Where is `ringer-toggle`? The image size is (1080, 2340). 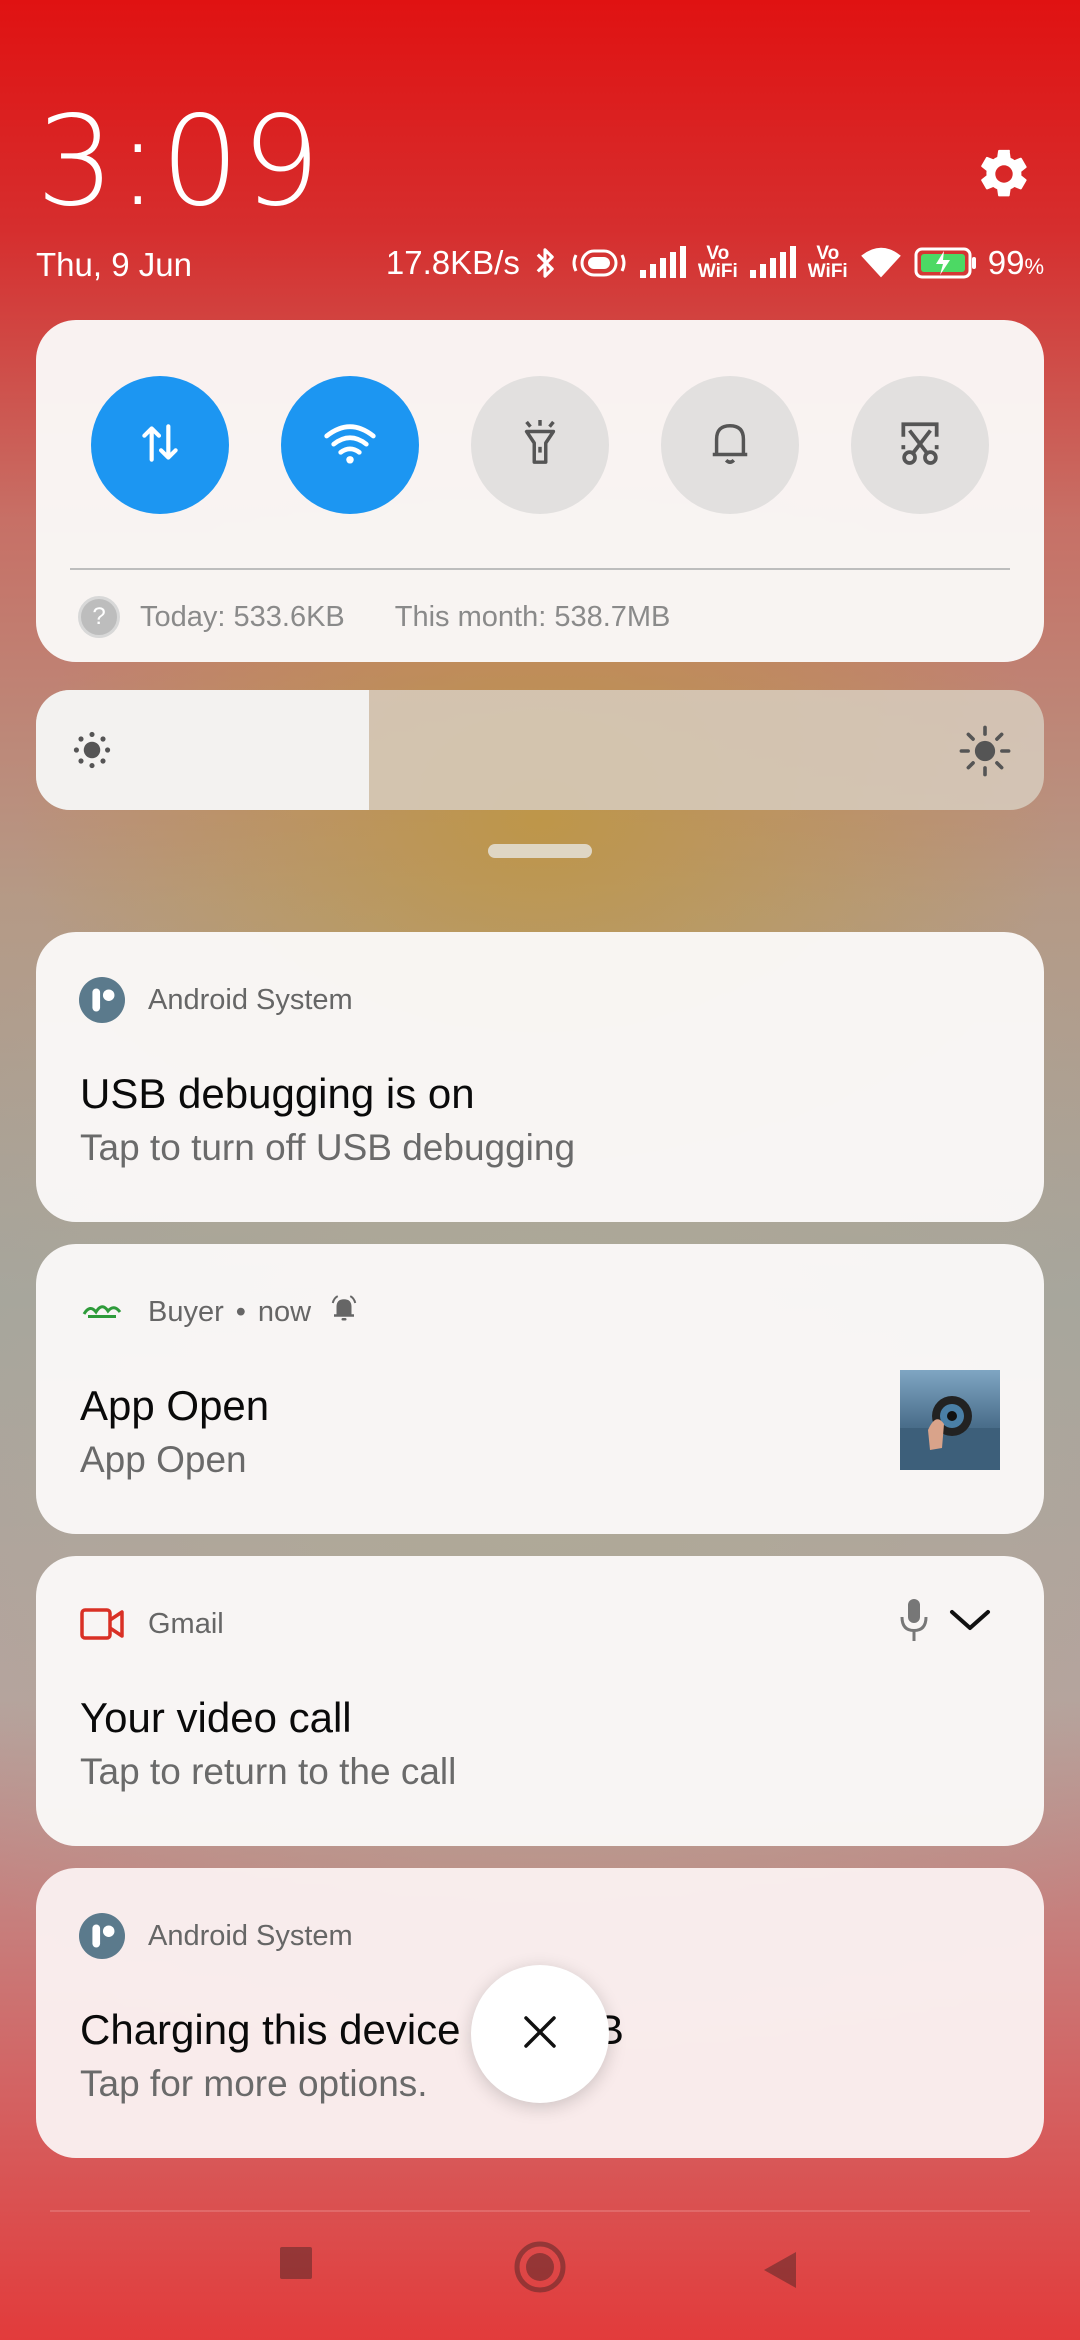 ringer-toggle is located at coordinates (730, 445).